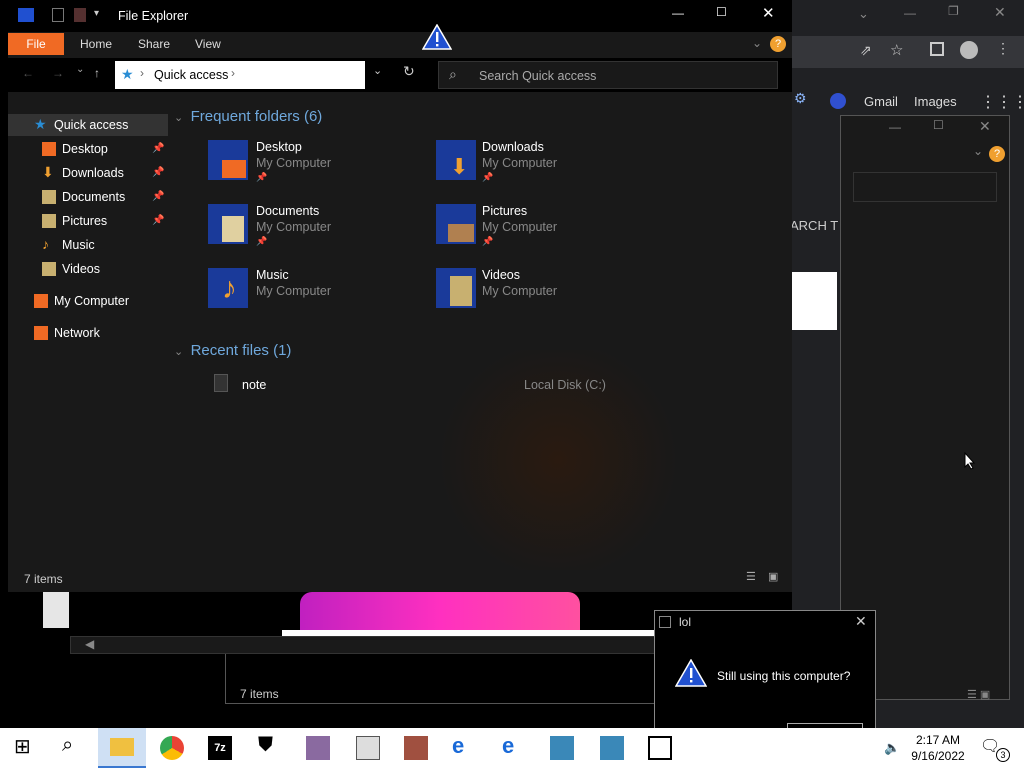  I want to click on downloads-folder-icon: ⬇, so click(456, 160).